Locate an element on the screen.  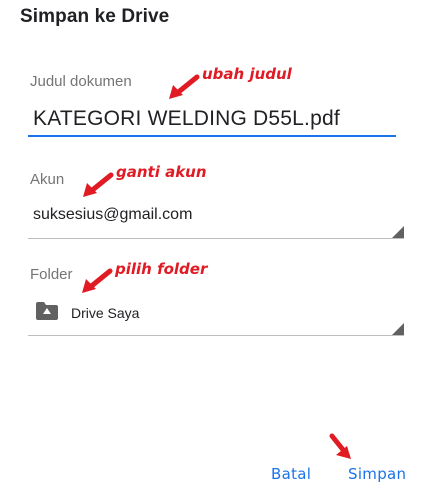
account-underline is located at coordinates (216, 238).